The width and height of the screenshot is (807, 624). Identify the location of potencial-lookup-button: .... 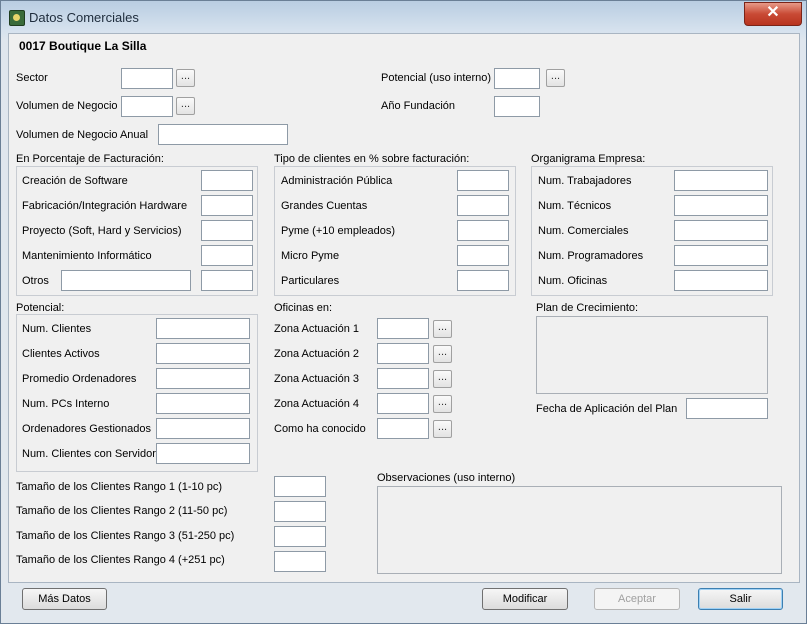
(555, 78).